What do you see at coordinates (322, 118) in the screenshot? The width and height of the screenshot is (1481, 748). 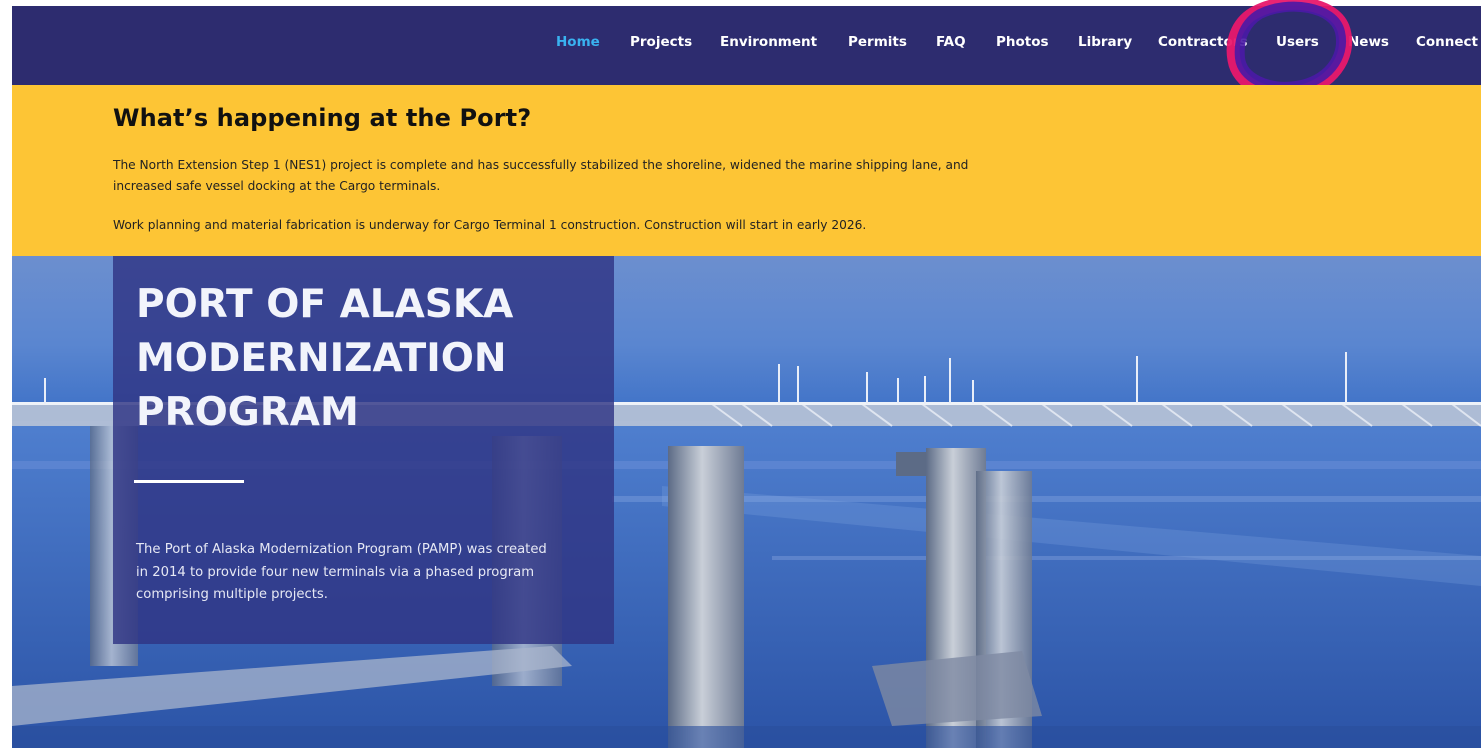 I see `banner-heading: What’s happening at the Port?` at bounding box center [322, 118].